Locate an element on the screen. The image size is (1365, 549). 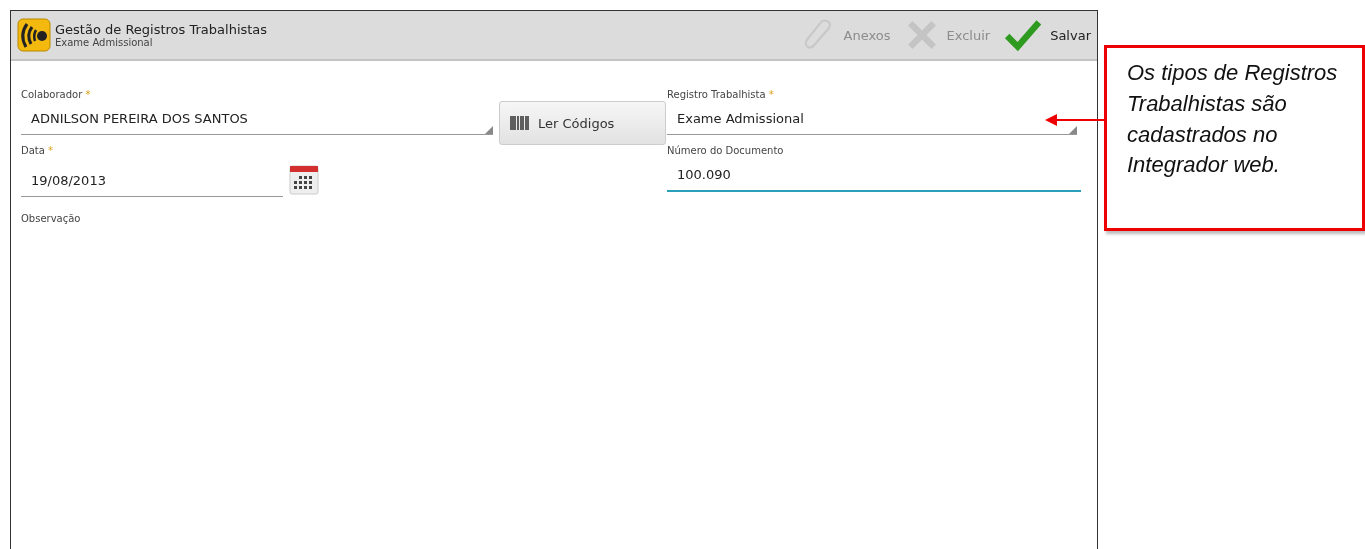
window-subtitle: Exame Admissional is located at coordinates (104, 42).